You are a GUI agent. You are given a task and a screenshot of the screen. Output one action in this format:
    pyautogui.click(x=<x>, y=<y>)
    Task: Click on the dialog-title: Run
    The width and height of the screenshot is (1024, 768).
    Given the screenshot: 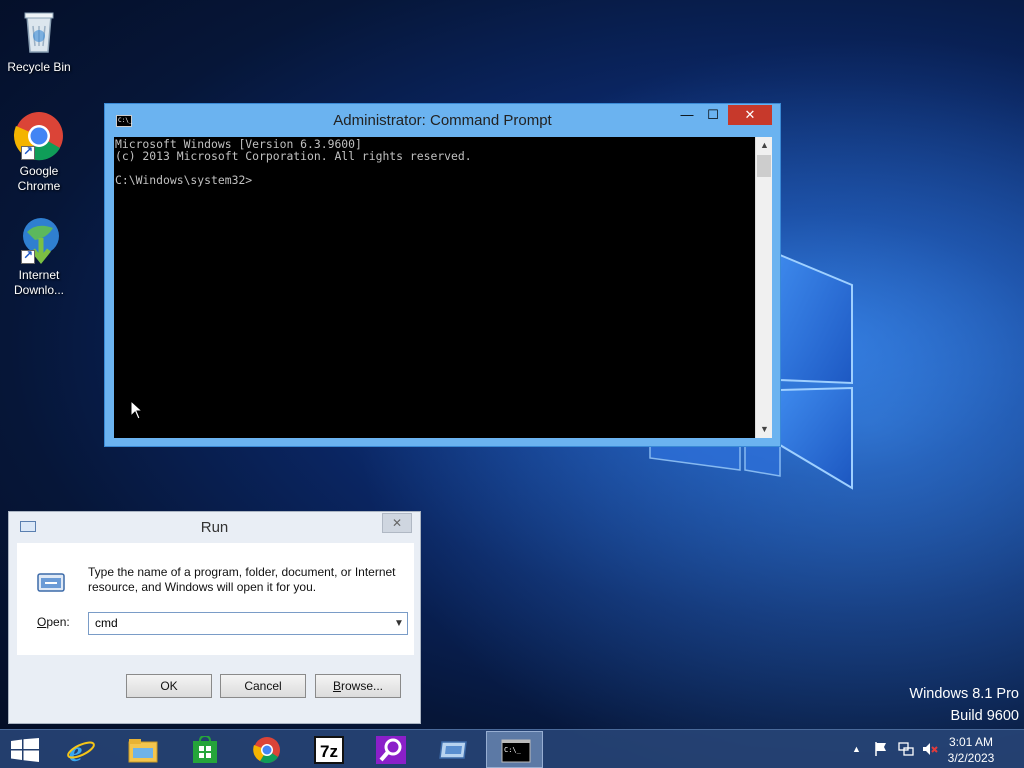 What is the action you would take?
    pyautogui.click(x=214, y=527)
    